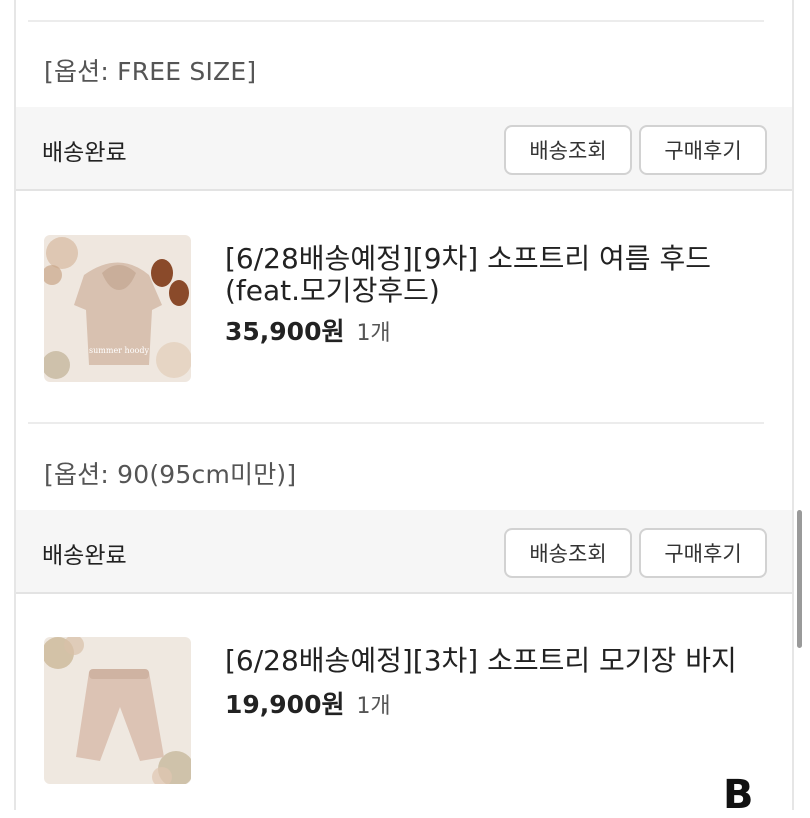  I want to click on product-title: [6/28배송예정][9차] 소프트리 여름 후드 (feat.모기장후드), so click(495, 275).